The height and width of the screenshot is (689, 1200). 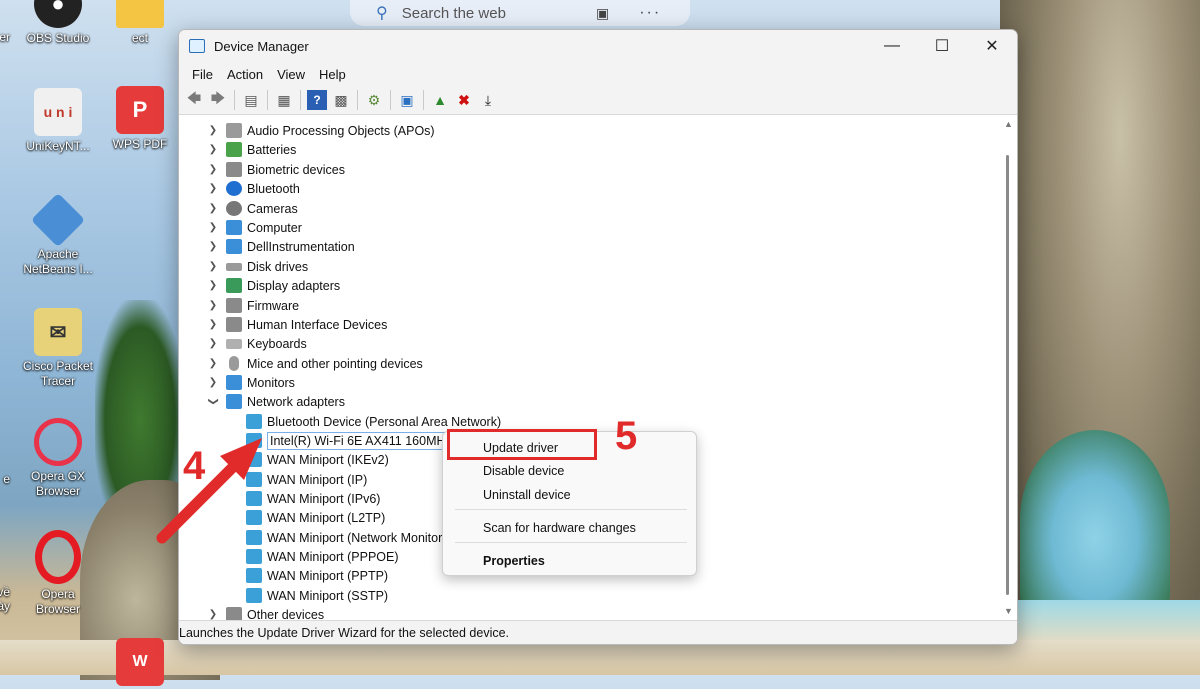 I want to click on tree-category: ❯ Display adapters, so click(x=273, y=285).